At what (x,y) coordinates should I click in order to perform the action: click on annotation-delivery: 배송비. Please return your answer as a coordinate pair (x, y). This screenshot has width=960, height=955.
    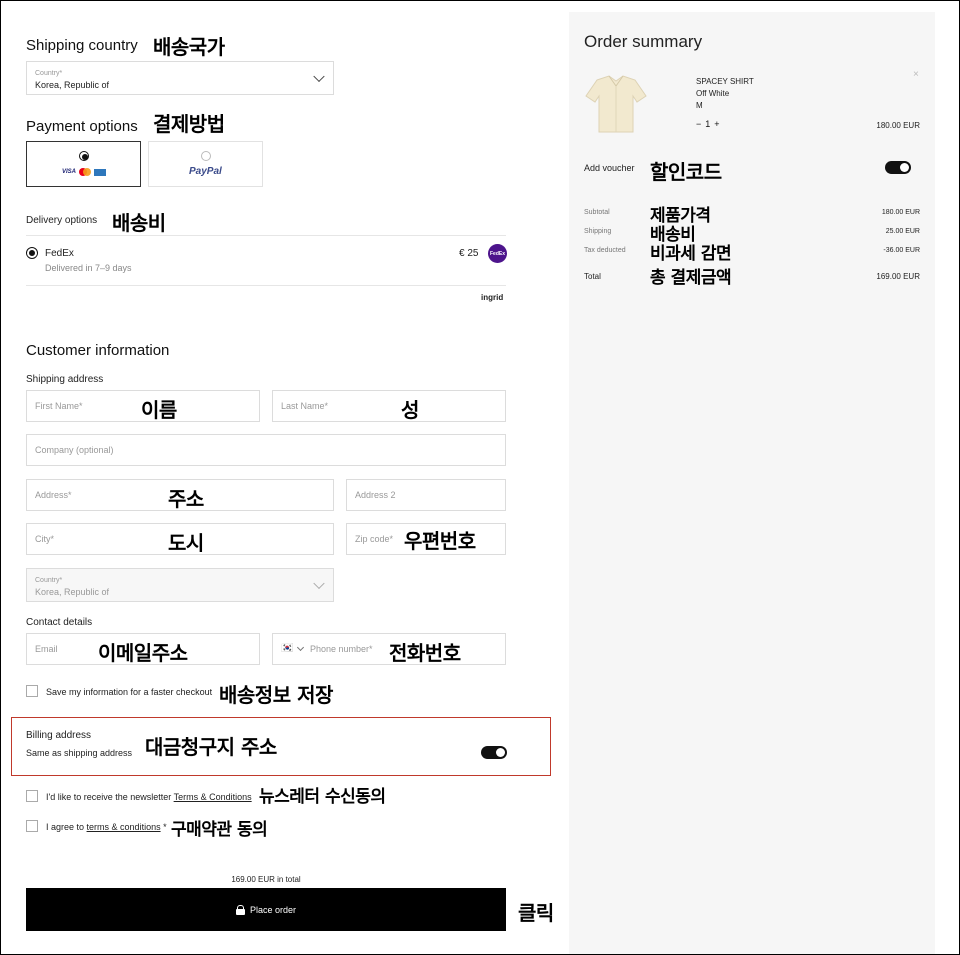
    Looking at the image, I should click on (139, 223).